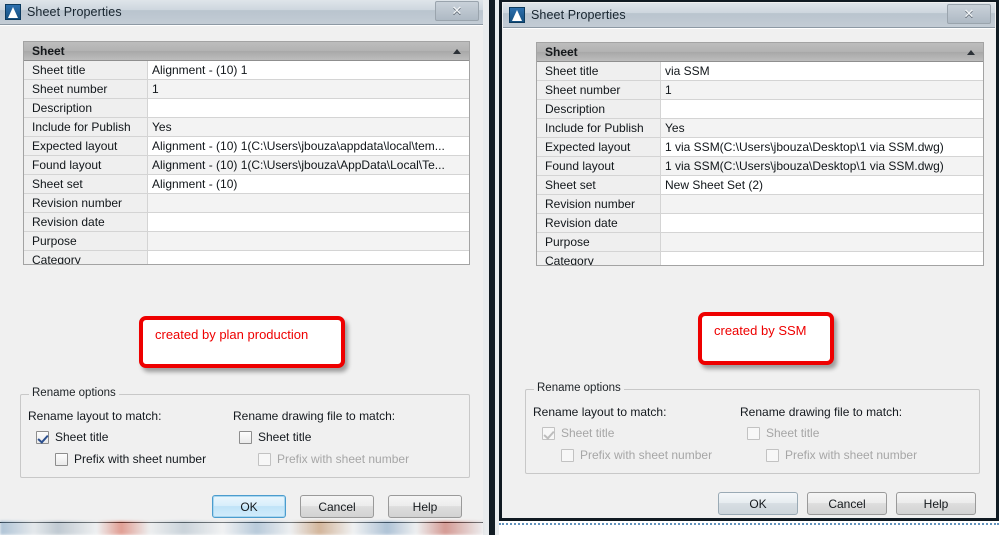 The image size is (999, 535). I want to click on rename-options-group-right: Rename options Rename layout to match, so click(752, 428).